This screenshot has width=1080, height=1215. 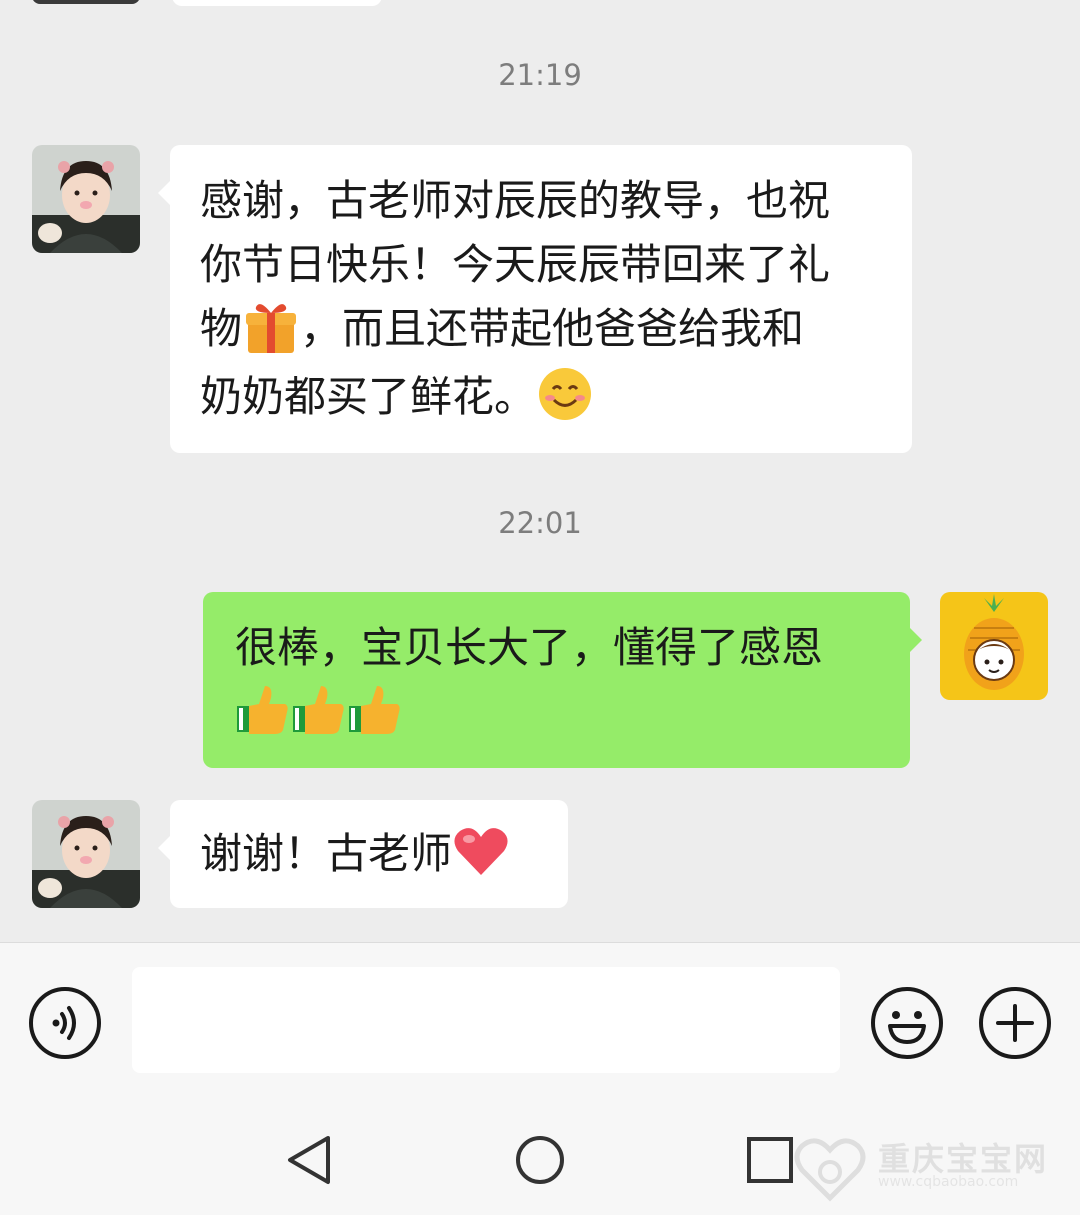 I want to click on previous-bubble-fragment, so click(x=277, y=3).